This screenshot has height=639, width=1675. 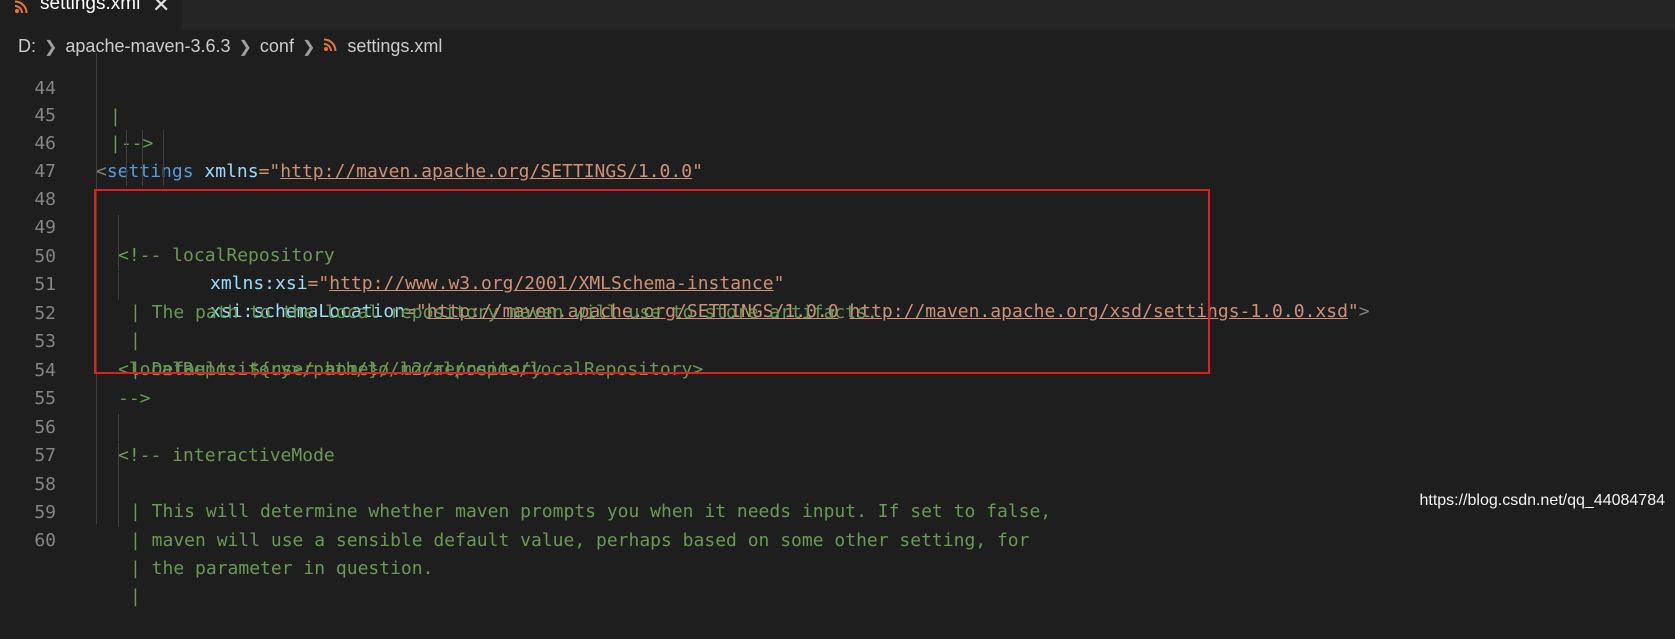 I want to click on tab-bar: settings.xml ✕, so click(x=837, y=15).